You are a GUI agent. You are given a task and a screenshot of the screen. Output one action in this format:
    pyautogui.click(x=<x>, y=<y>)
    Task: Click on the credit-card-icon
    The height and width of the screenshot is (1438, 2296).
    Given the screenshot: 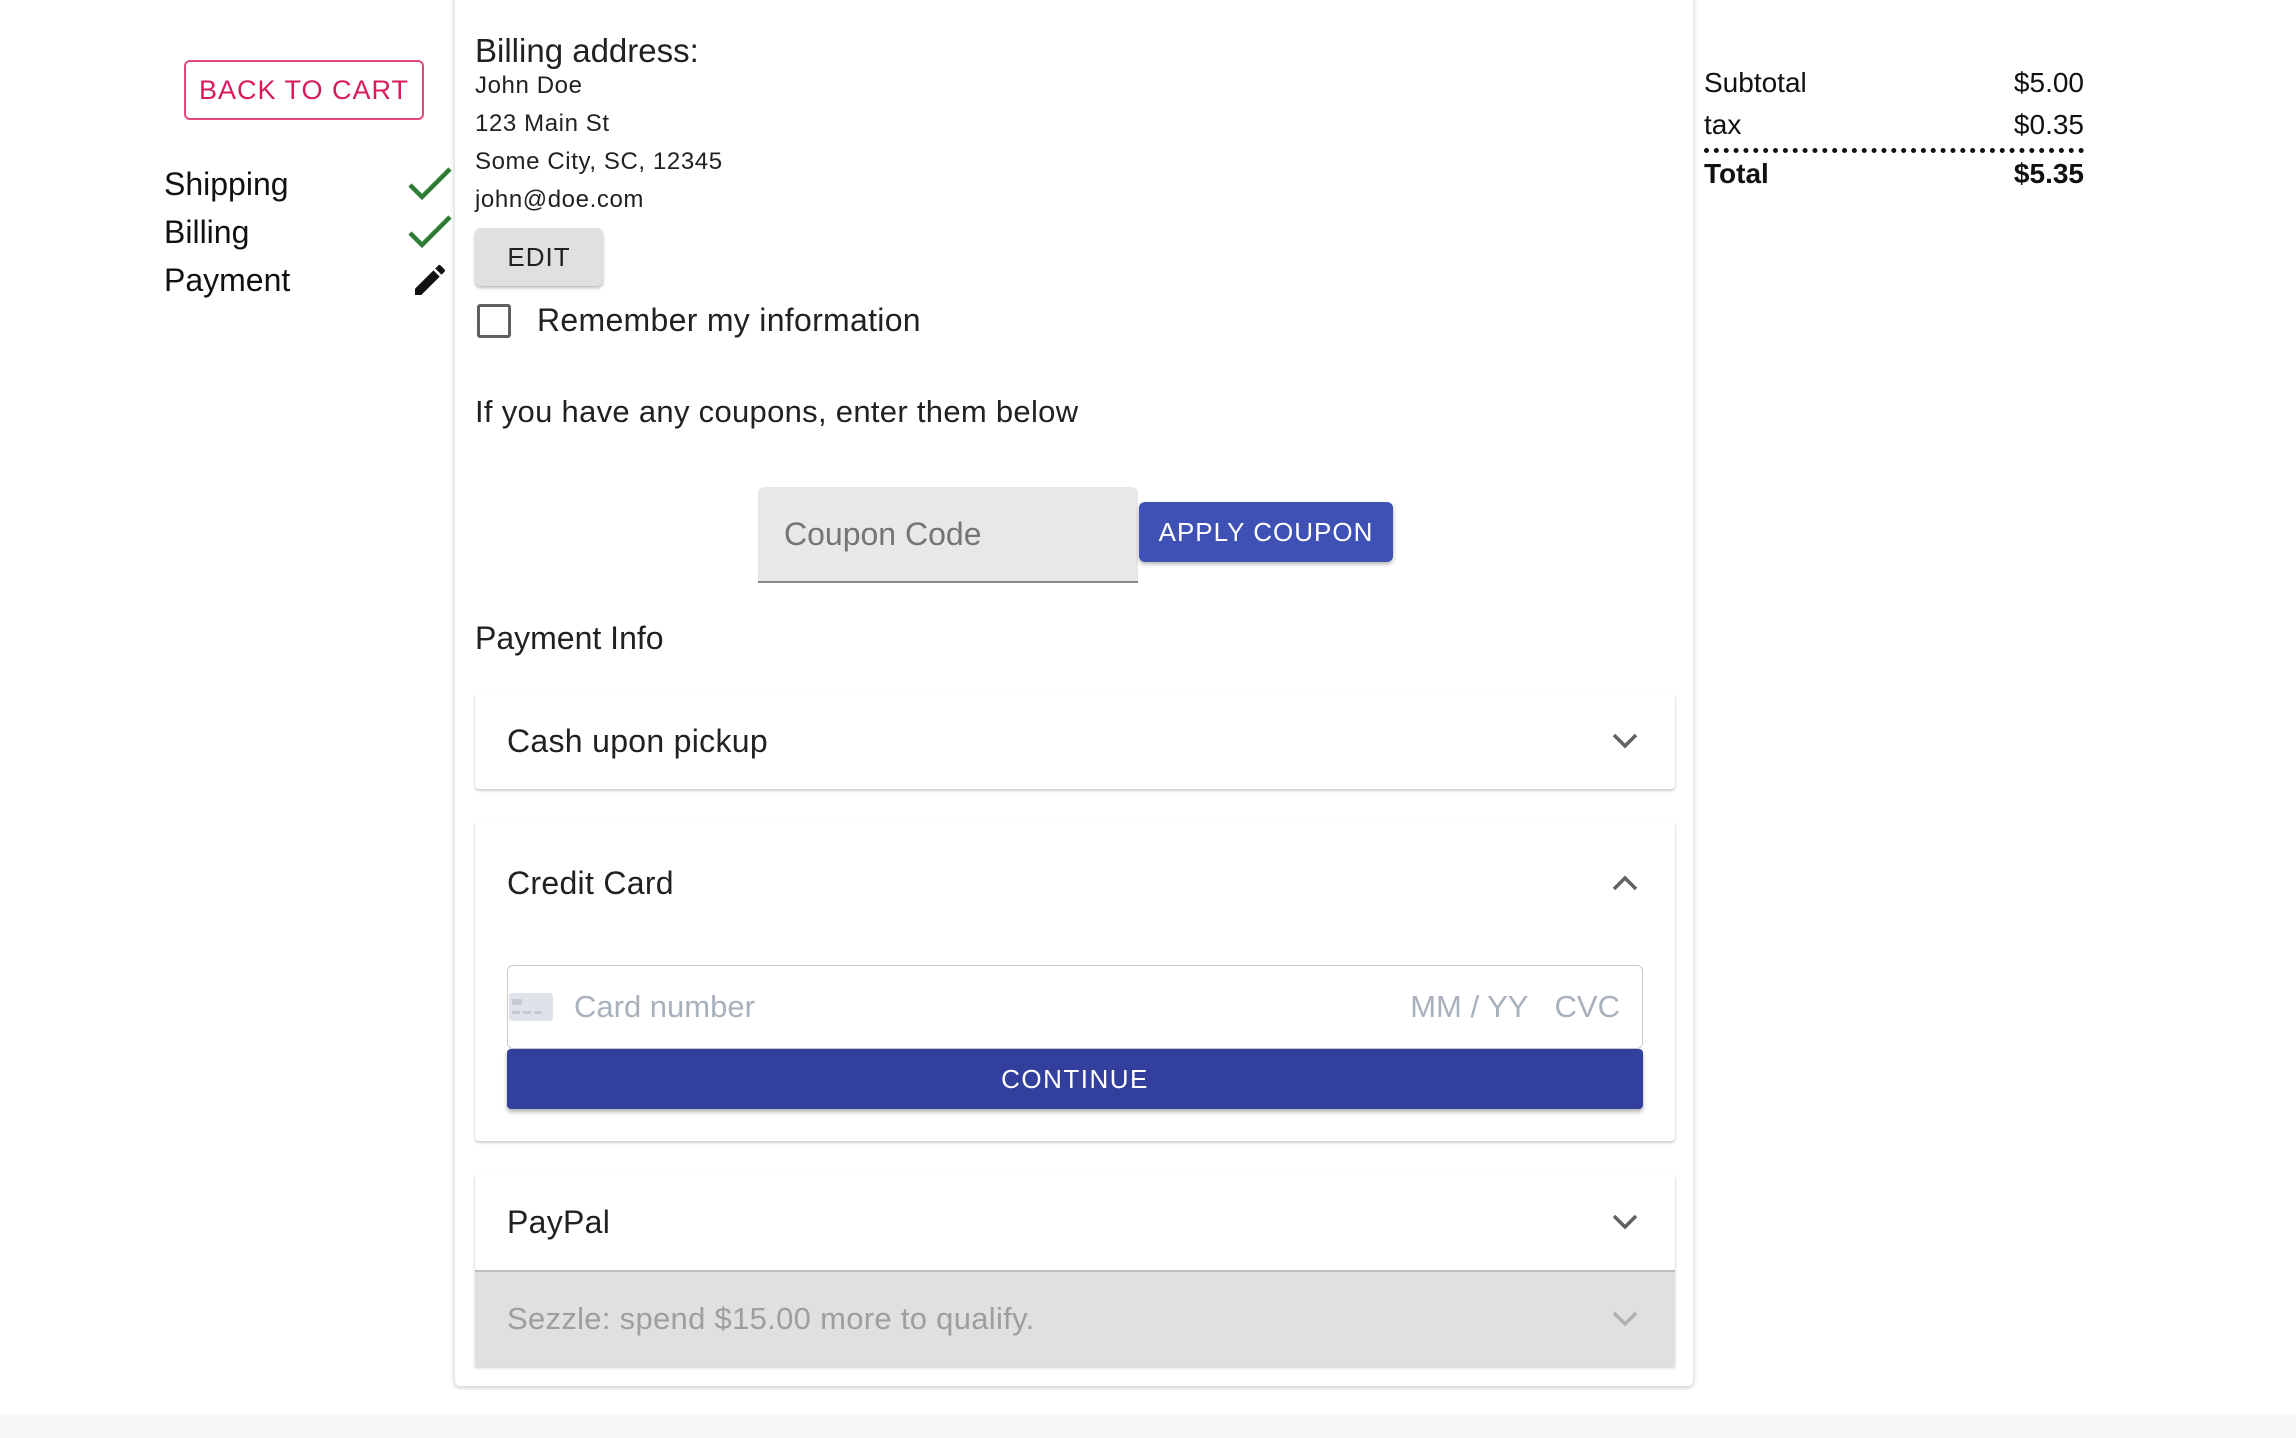 What is the action you would take?
    pyautogui.click(x=531, y=1007)
    